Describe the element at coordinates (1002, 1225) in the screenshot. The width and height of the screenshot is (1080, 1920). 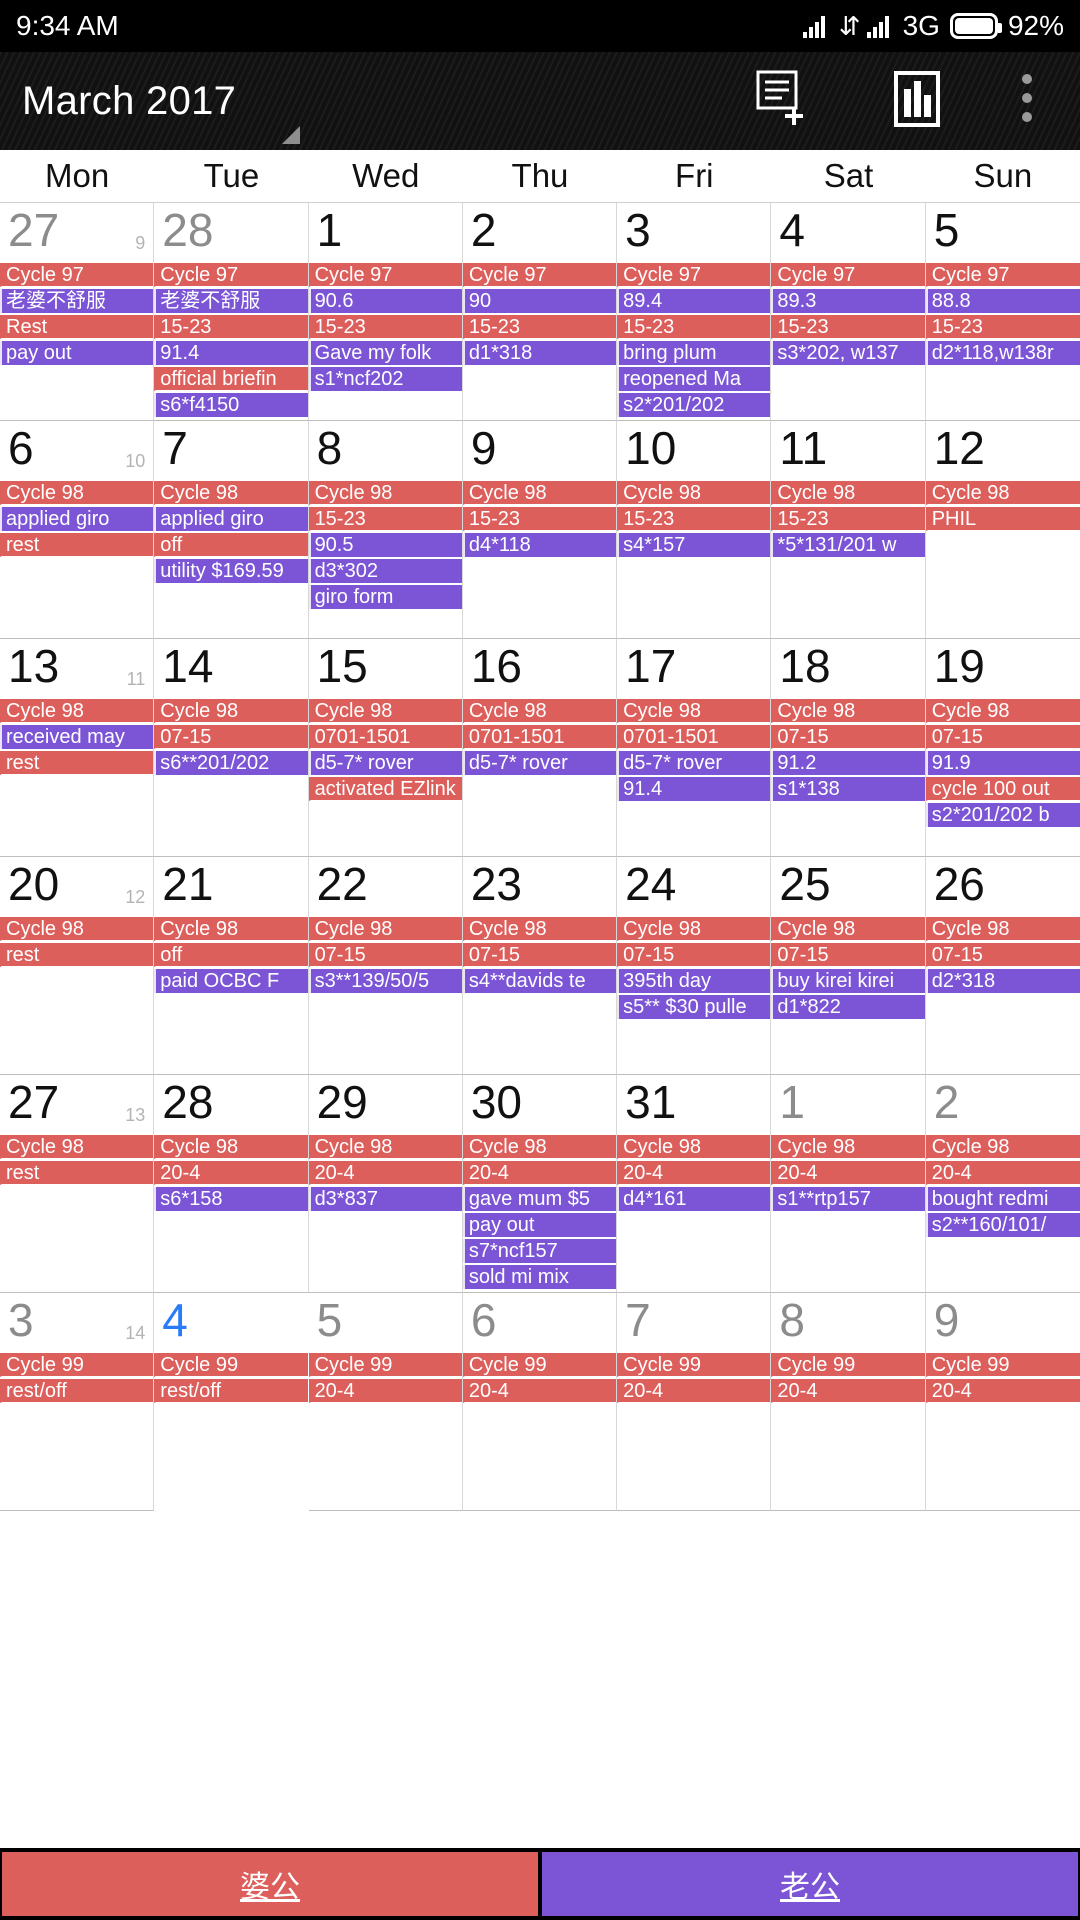
I see `event-chip: s2**160/101/` at that location.